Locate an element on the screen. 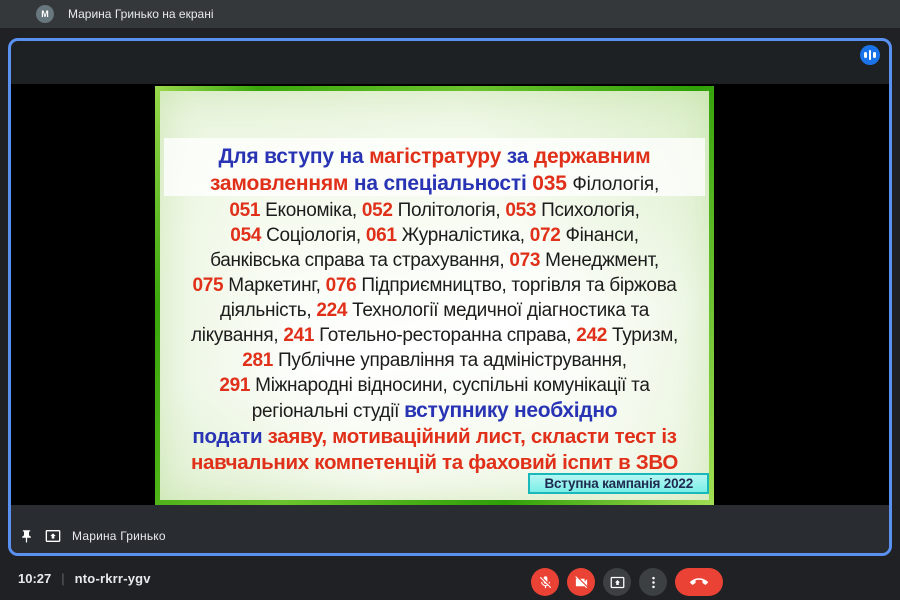  presenting-label: Марина Гринько на екрані is located at coordinates (141, 14).